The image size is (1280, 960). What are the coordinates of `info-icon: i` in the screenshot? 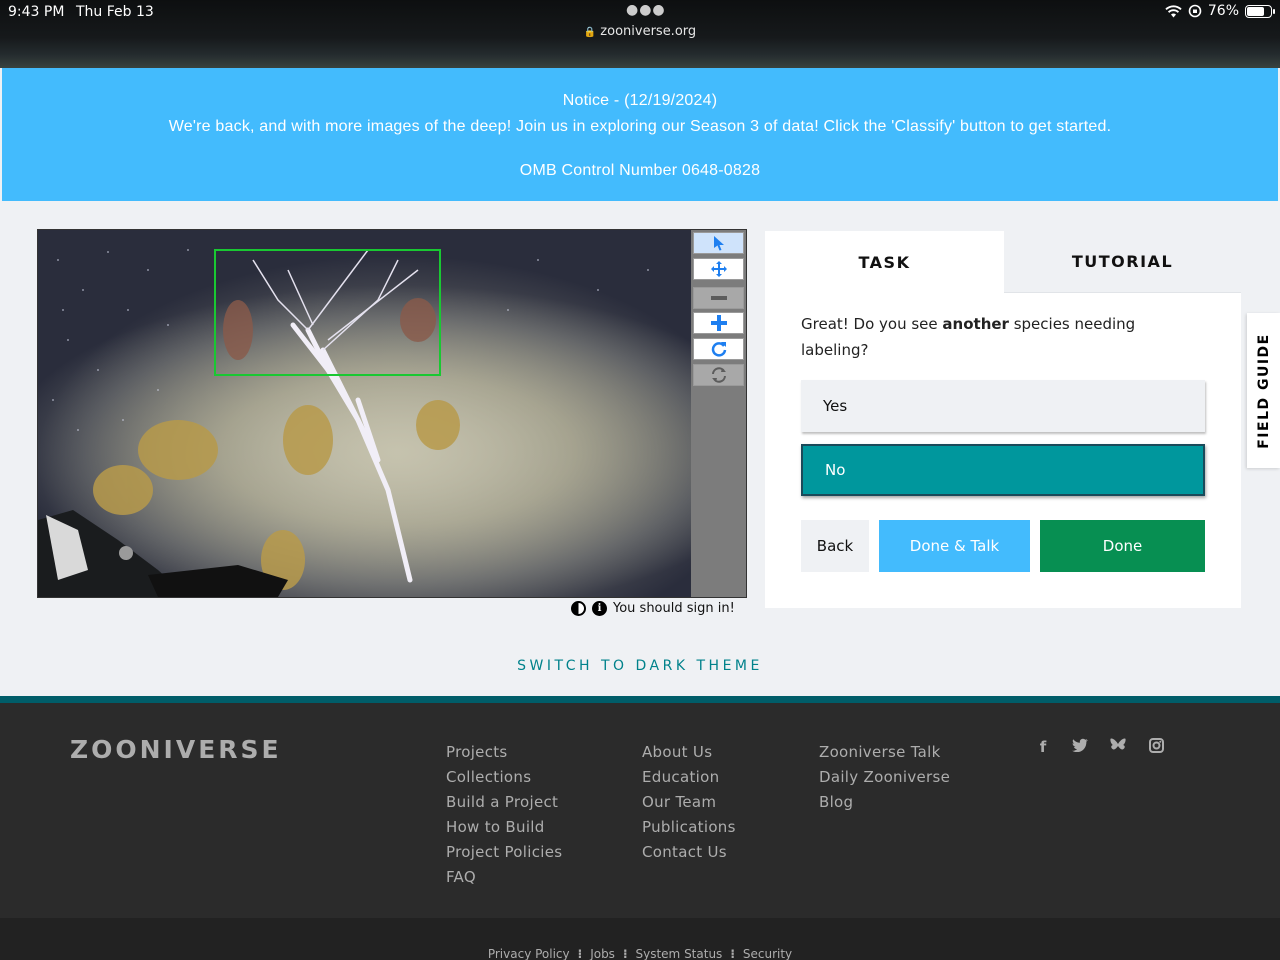 It's located at (599, 608).